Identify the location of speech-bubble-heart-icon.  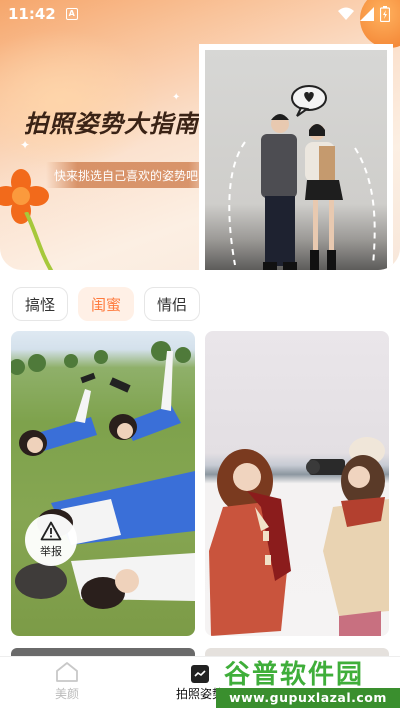
(309, 101).